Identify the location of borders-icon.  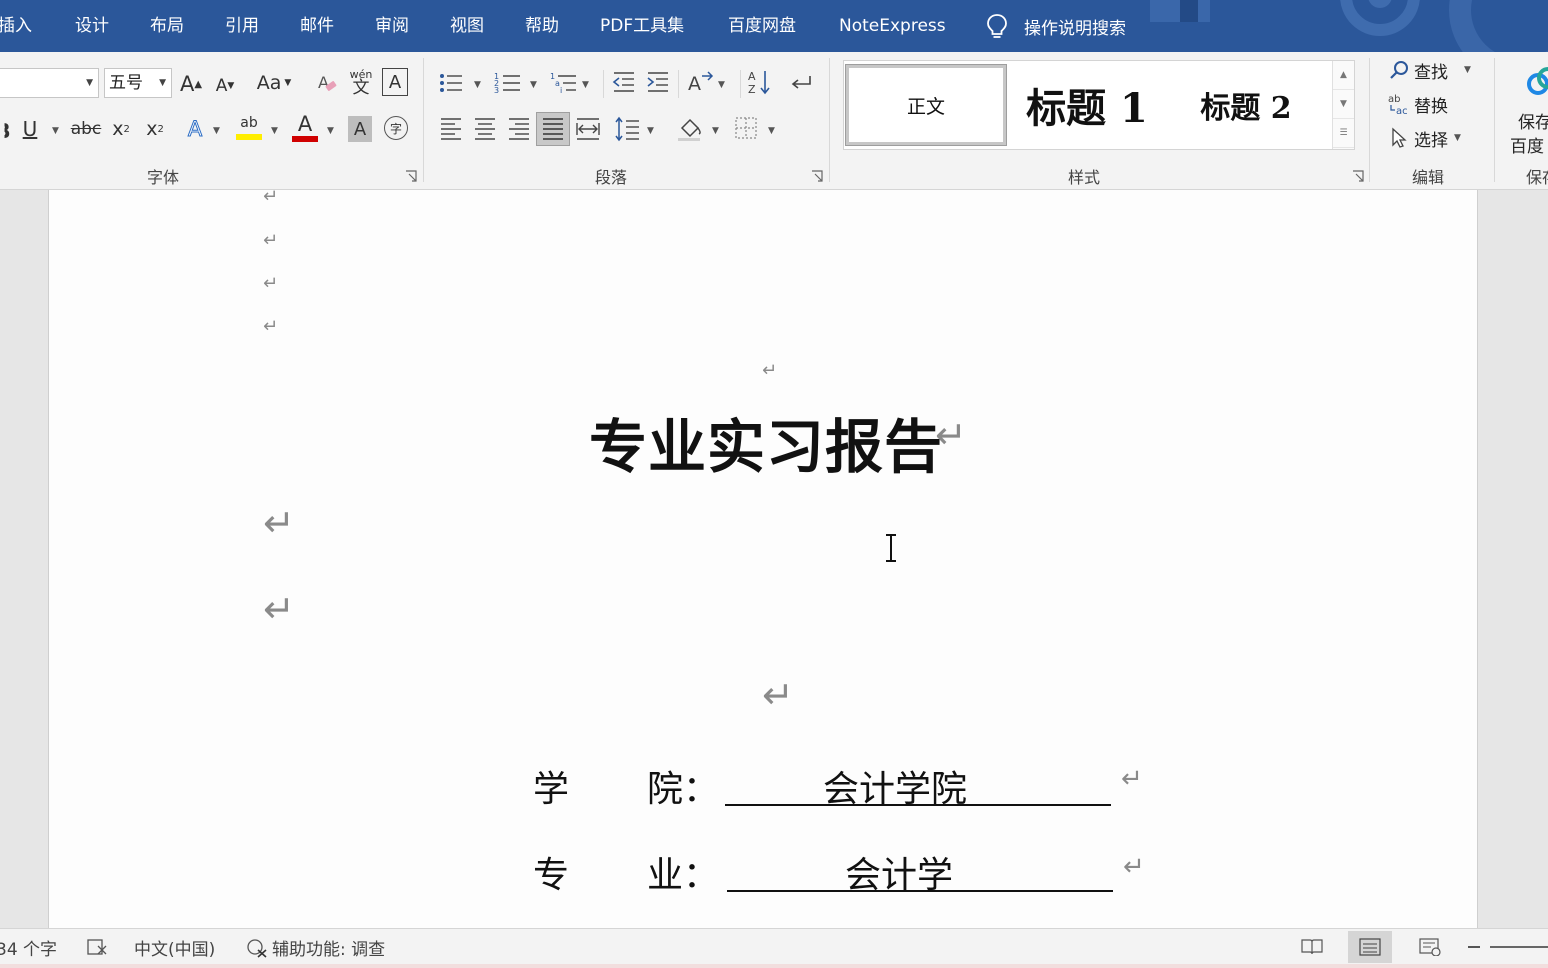
(746, 128).